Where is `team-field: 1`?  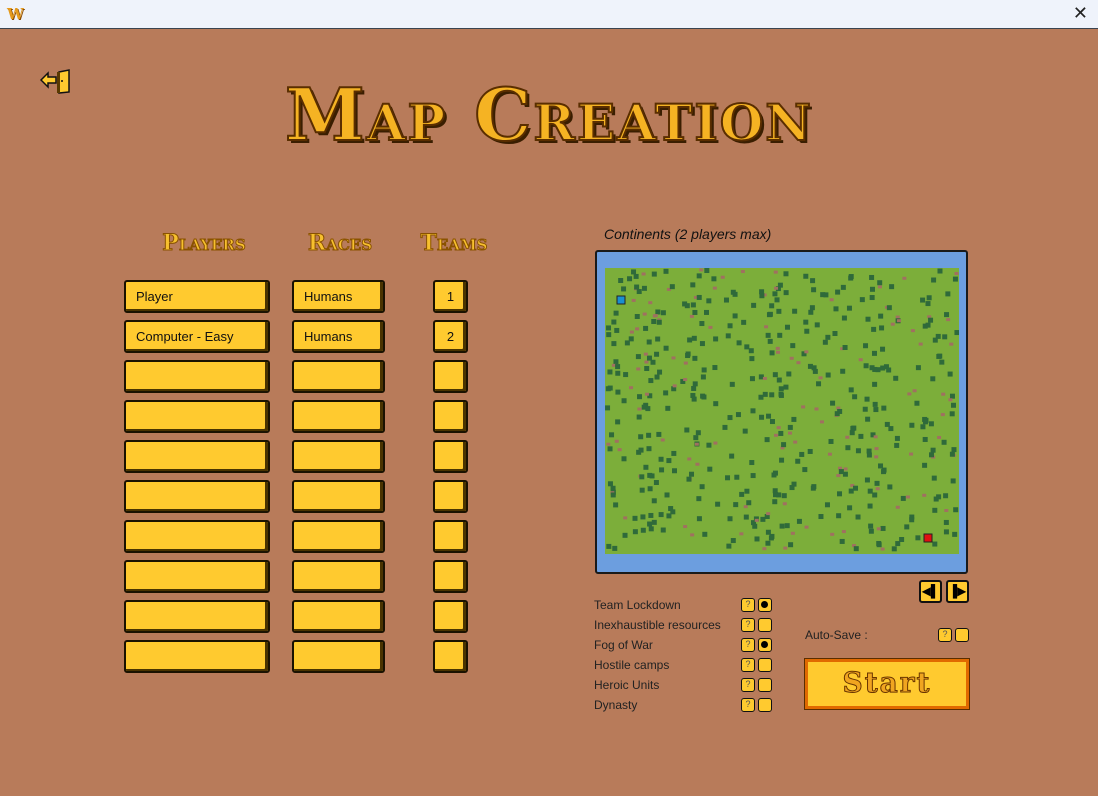
team-field: 1 is located at coordinates (450, 296).